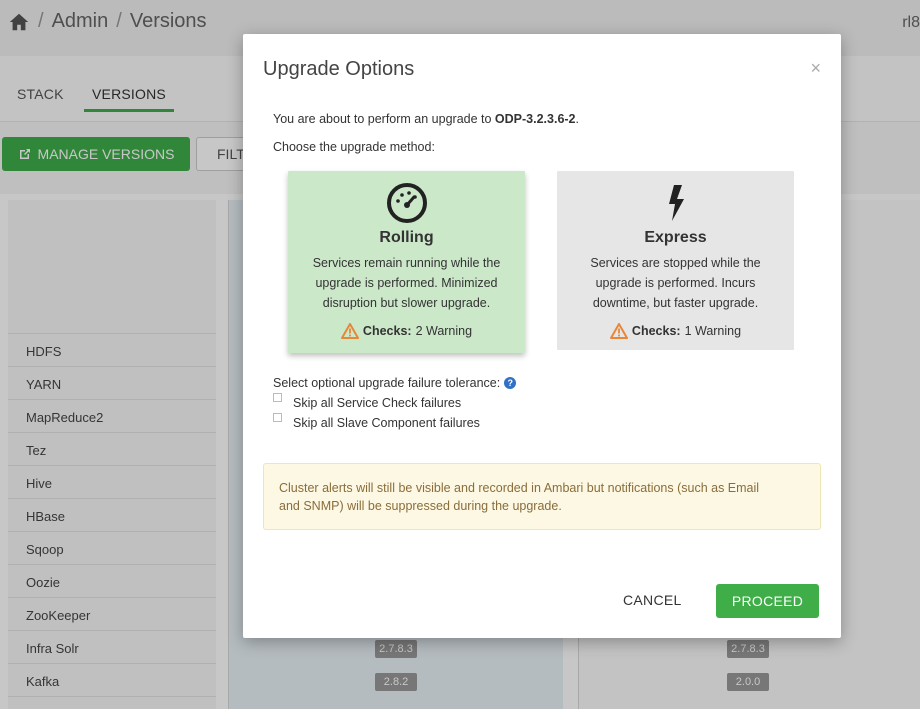 This screenshot has width=920, height=709. Describe the element at coordinates (384, 119) in the screenshot. I see `intro-prefix: You are about to perform an upgrade to` at that location.